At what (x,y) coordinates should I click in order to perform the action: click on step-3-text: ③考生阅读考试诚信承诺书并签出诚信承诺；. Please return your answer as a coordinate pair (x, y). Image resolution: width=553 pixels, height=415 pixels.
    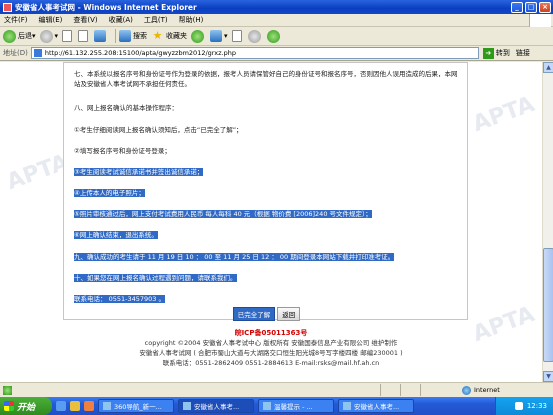
    Looking at the image, I should click on (139, 172).